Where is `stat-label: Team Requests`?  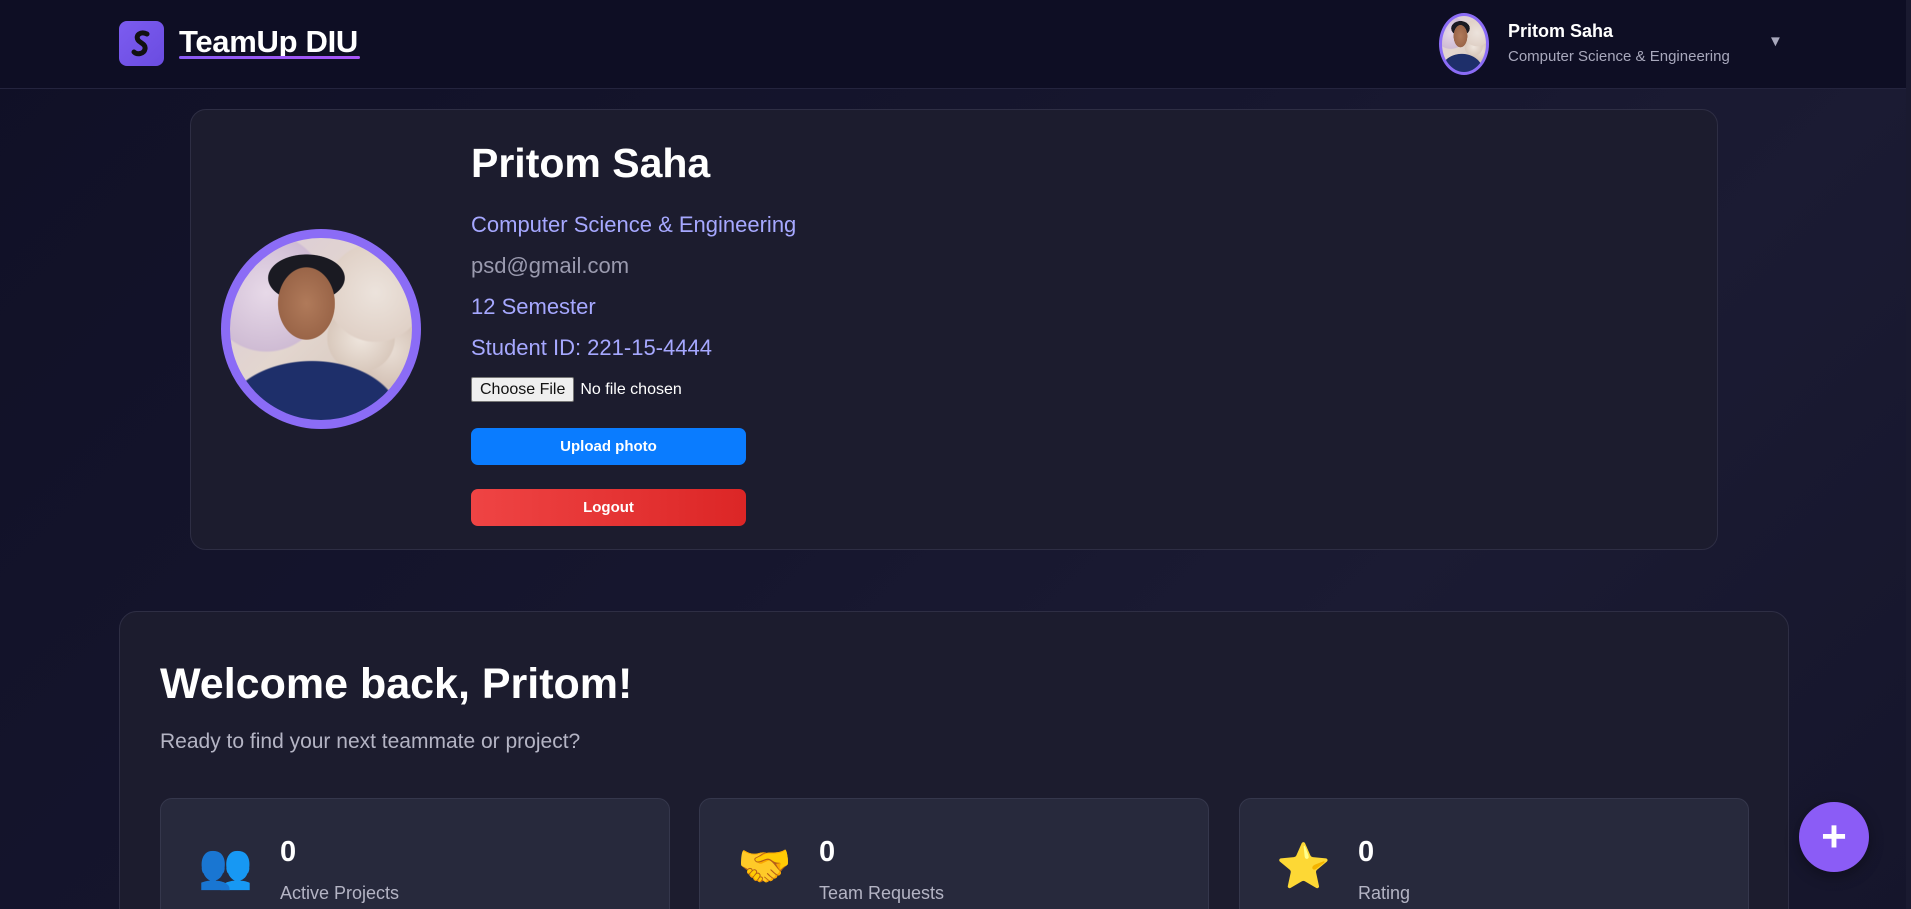 stat-label: Team Requests is located at coordinates (882, 893).